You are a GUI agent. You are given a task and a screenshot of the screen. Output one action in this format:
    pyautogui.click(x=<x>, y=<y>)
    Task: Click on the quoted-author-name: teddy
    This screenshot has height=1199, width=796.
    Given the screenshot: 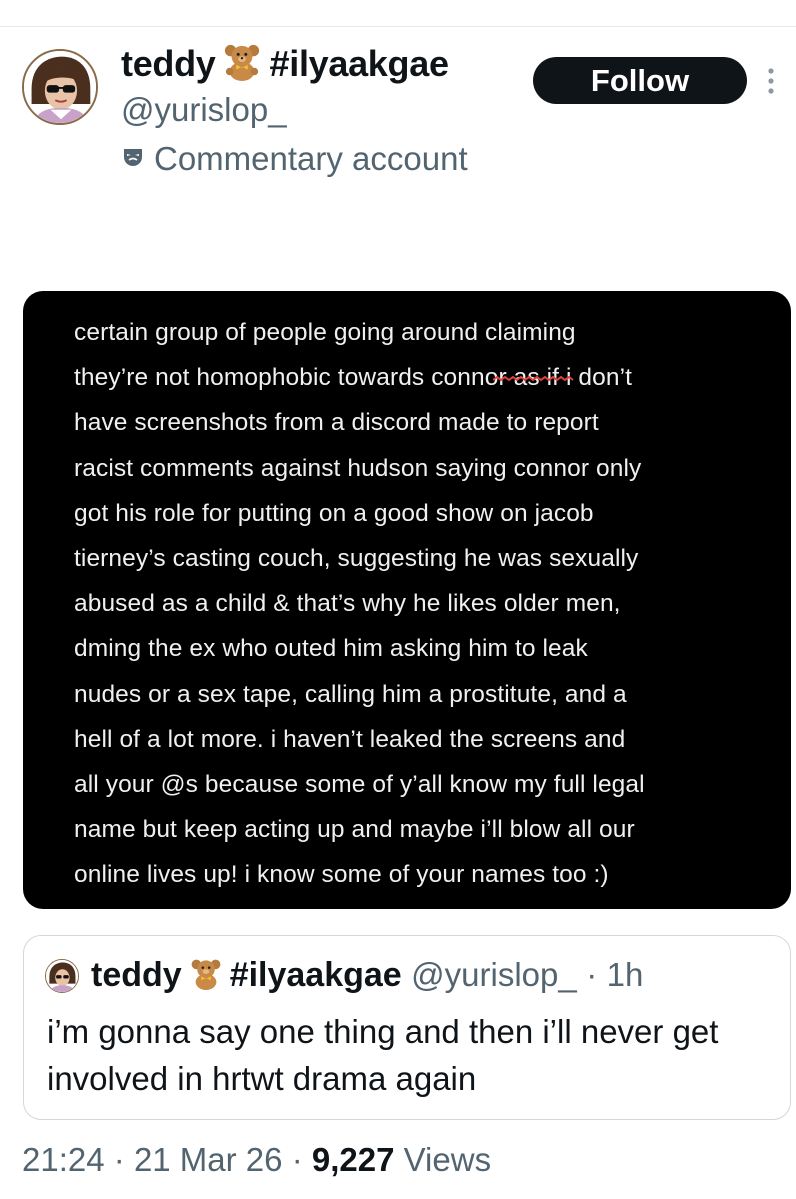 What is the action you would take?
    pyautogui.click(x=136, y=975)
    